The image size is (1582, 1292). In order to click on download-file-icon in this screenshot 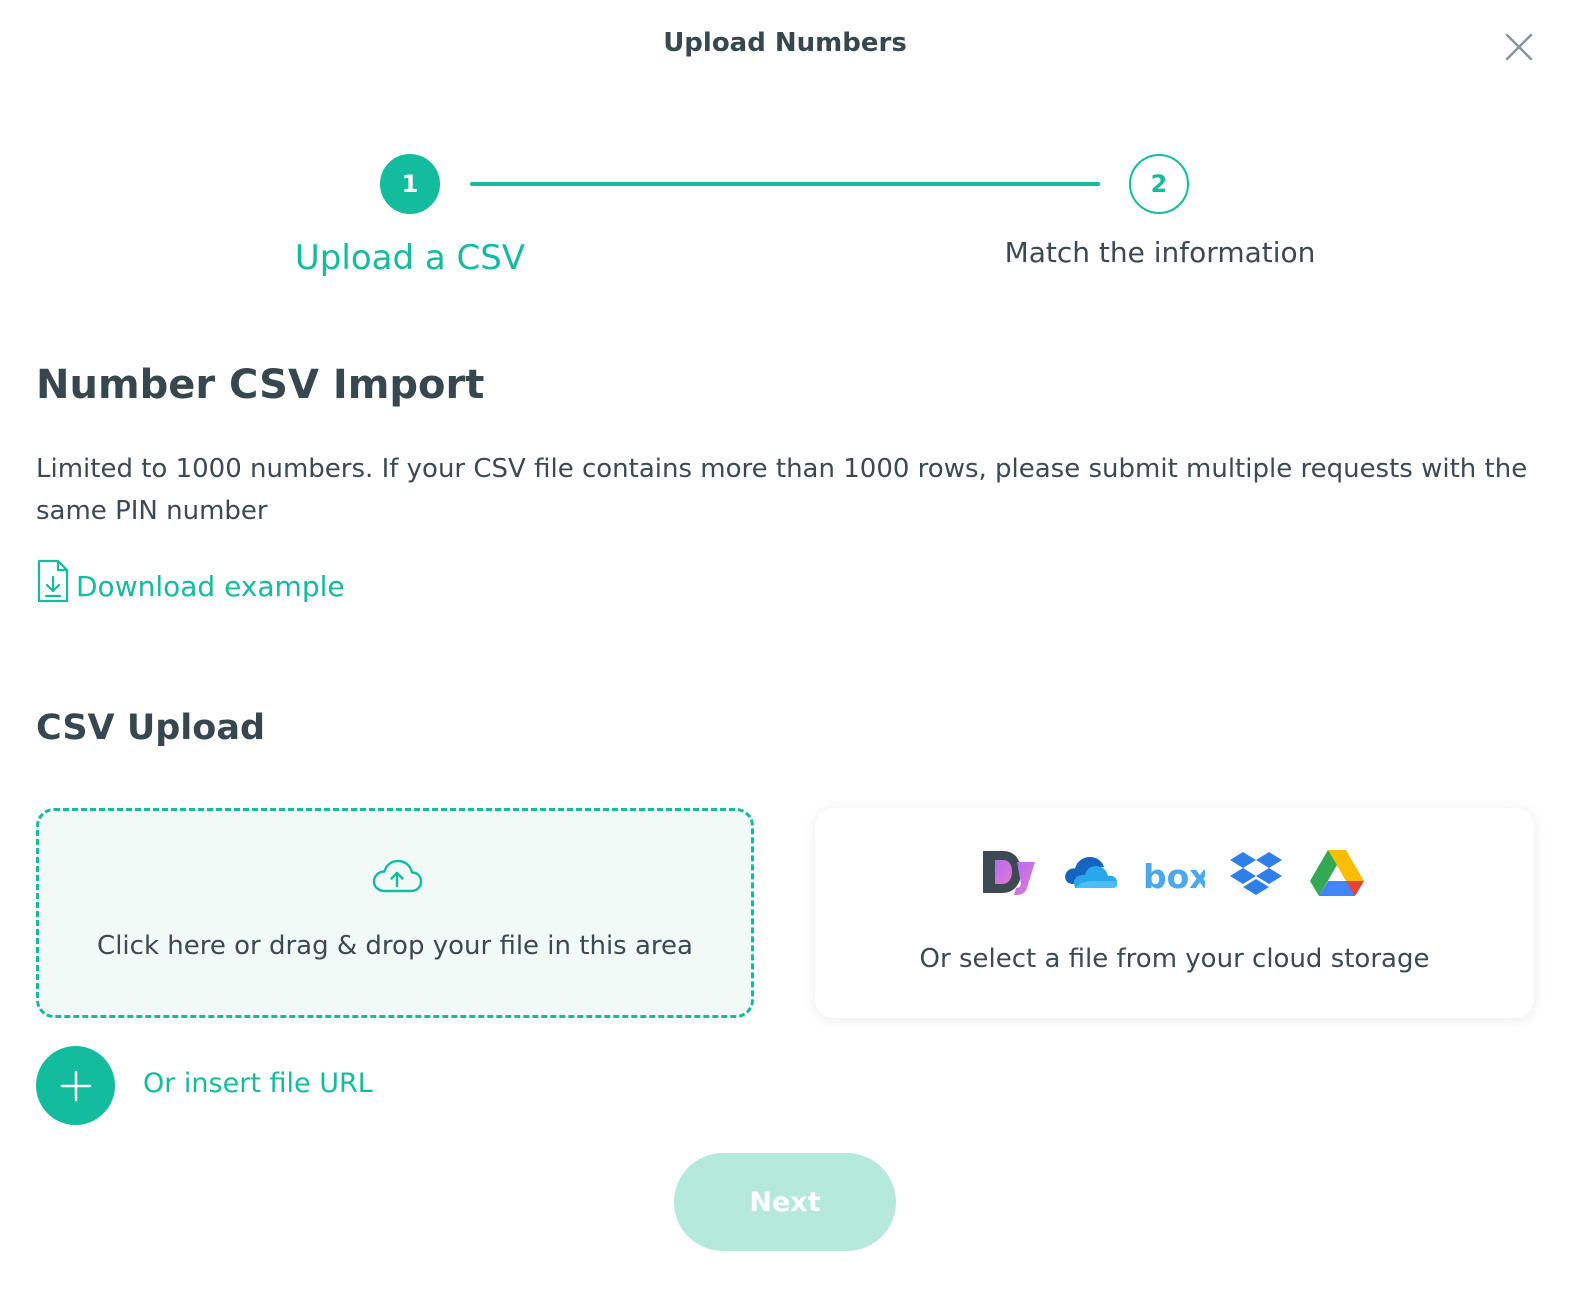, I will do `click(53, 581)`.